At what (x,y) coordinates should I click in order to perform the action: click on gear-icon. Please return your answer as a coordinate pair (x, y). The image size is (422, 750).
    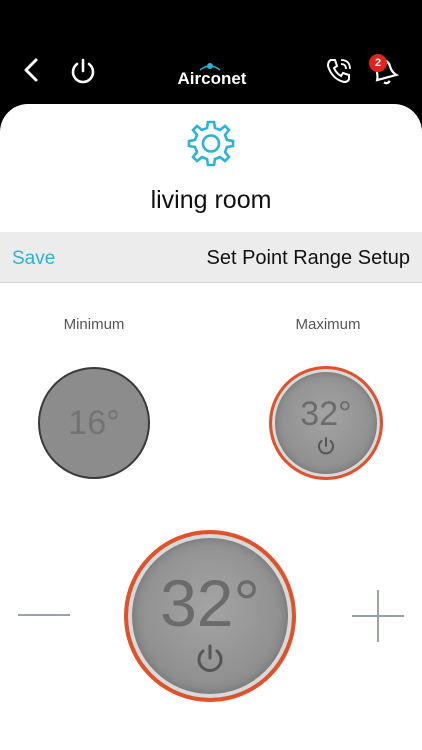
    Looking at the image, I should click on (211, 143).